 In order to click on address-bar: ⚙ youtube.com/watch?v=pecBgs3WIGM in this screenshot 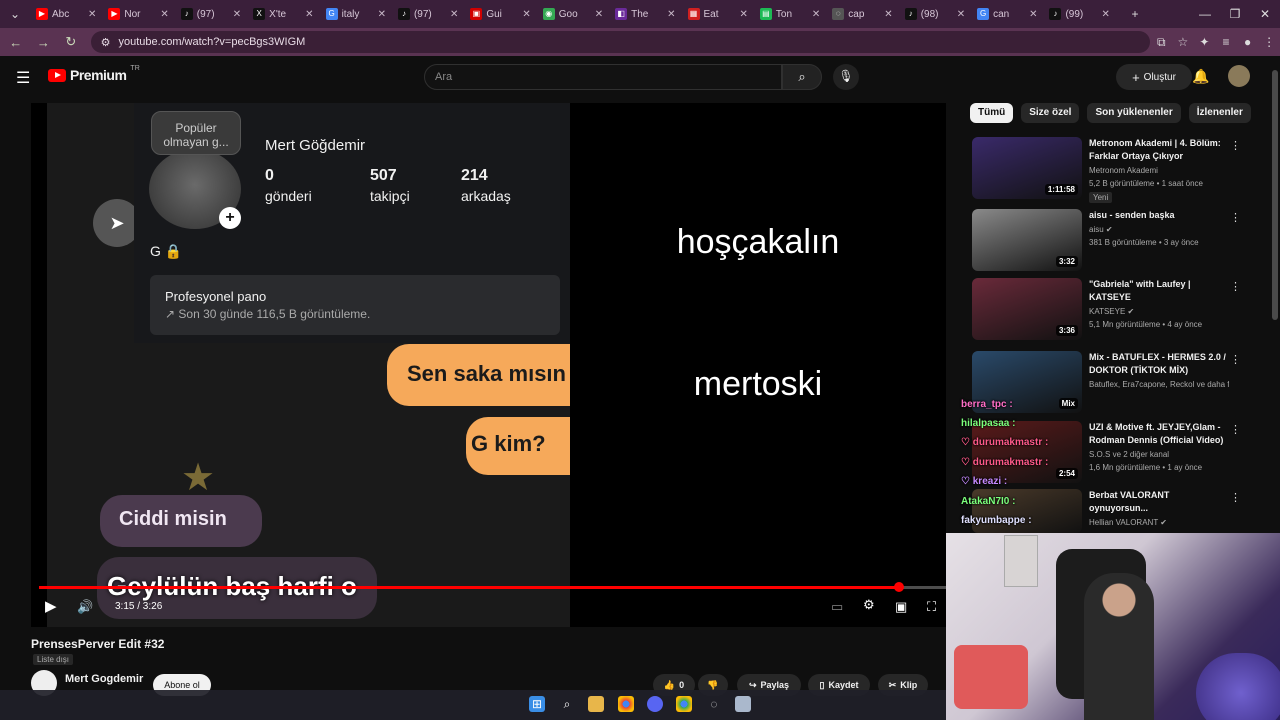, I will do `click(620, 42)`.